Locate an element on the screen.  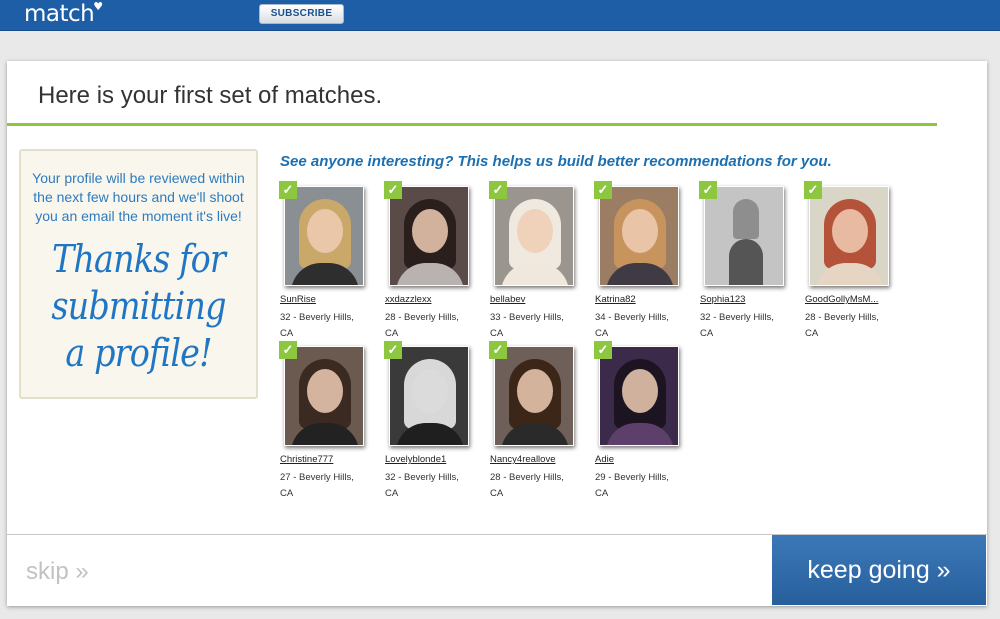
match-card: ✓ Katrina82 34 - Beverly Hills, CA is located at coordinates (646, 261).